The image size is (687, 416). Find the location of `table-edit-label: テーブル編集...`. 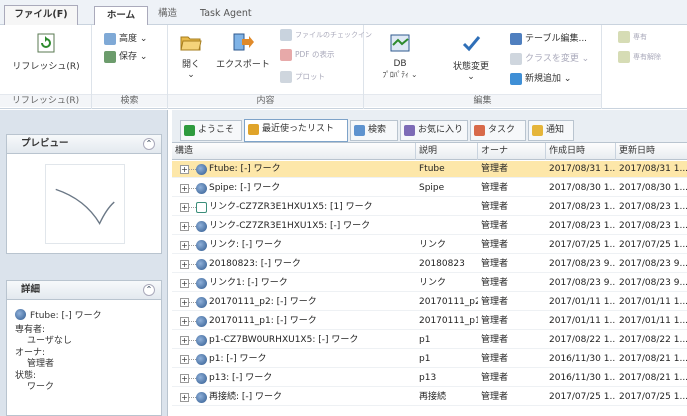

table-edit-label: テーブル編集... is located at coordinates (556, 39).